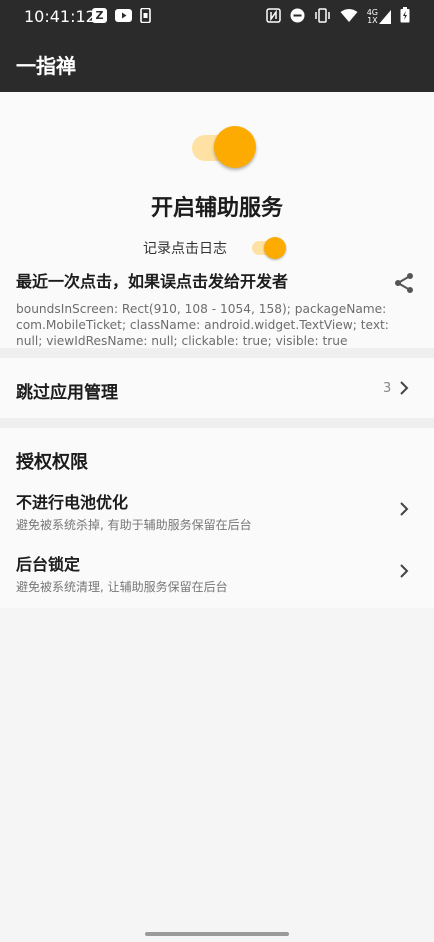 The width and height of the screenshot is (434, 942). Describe the element at coordinates (46, 66) in the screenshot. I see `app-title: 一指禅` at that location.